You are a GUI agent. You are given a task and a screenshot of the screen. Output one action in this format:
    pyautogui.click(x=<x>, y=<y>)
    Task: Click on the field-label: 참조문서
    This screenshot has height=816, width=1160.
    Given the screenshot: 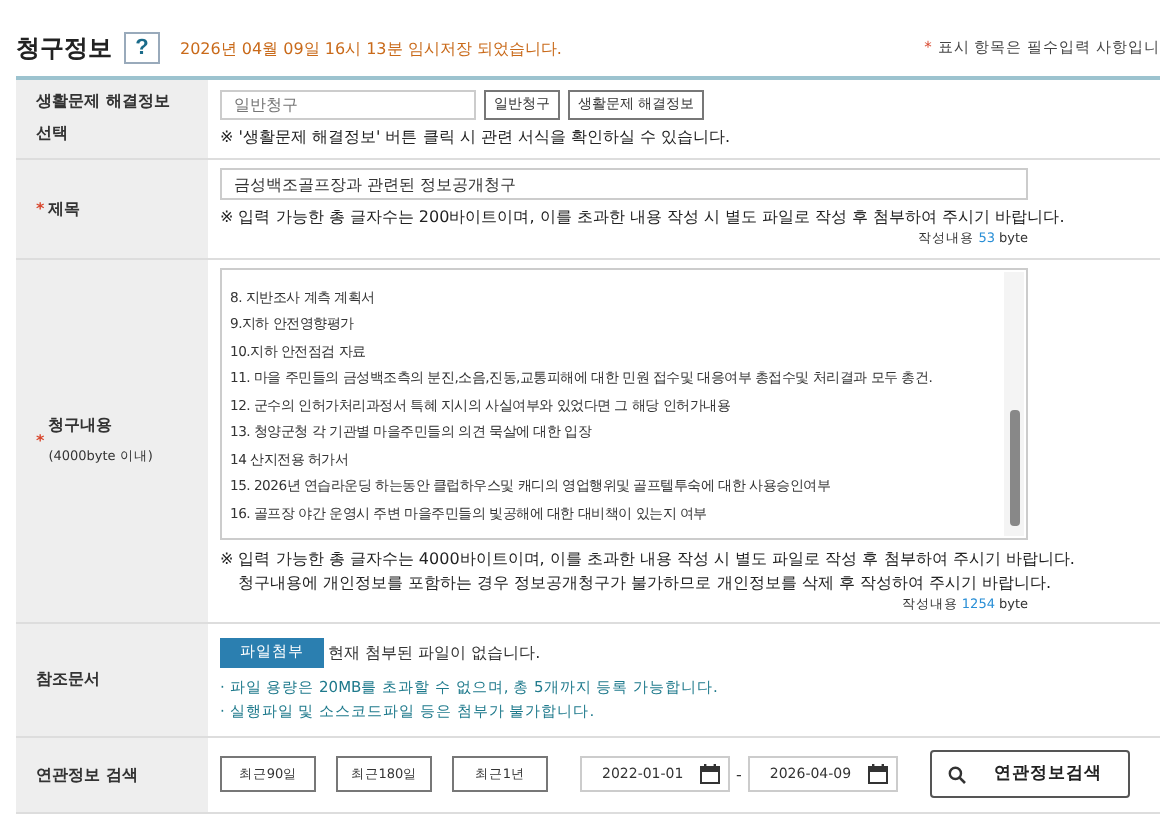 What is the action you would take?
    pyautogui.click(x=68, y=679)
    